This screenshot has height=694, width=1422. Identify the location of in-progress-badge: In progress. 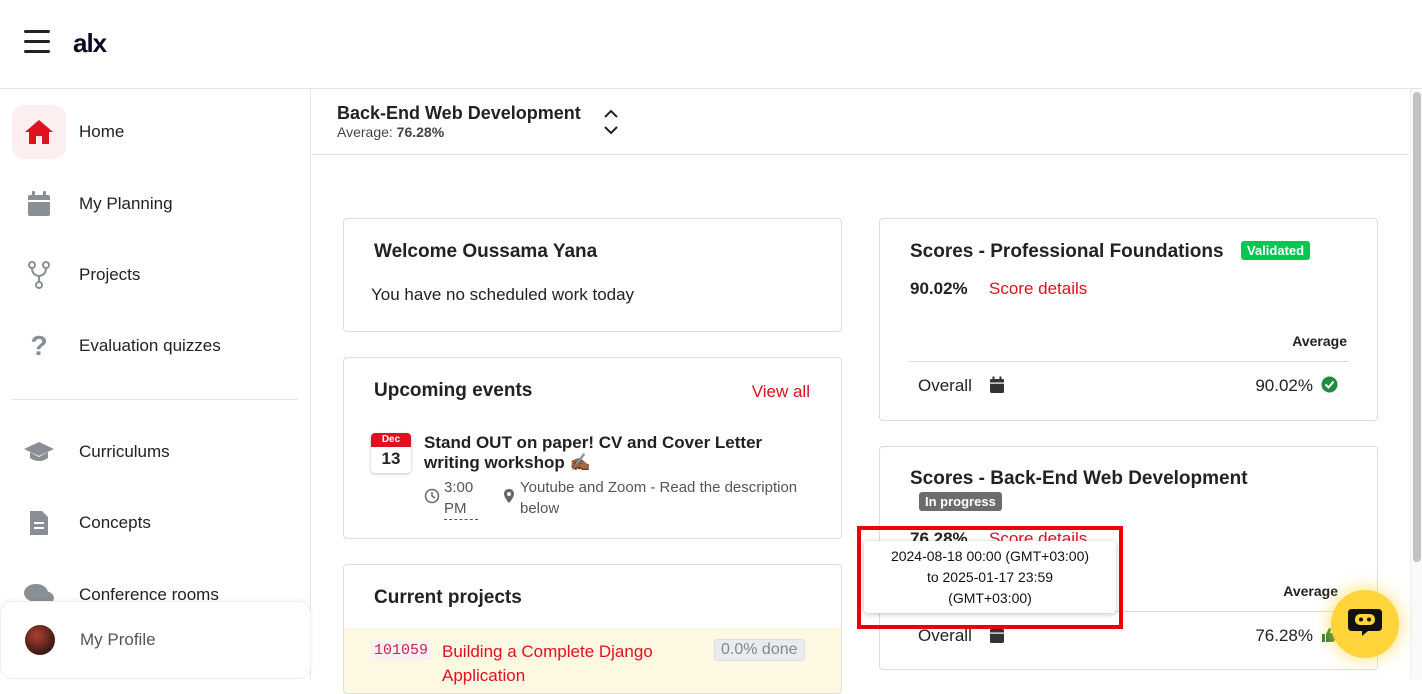
(960, 501).